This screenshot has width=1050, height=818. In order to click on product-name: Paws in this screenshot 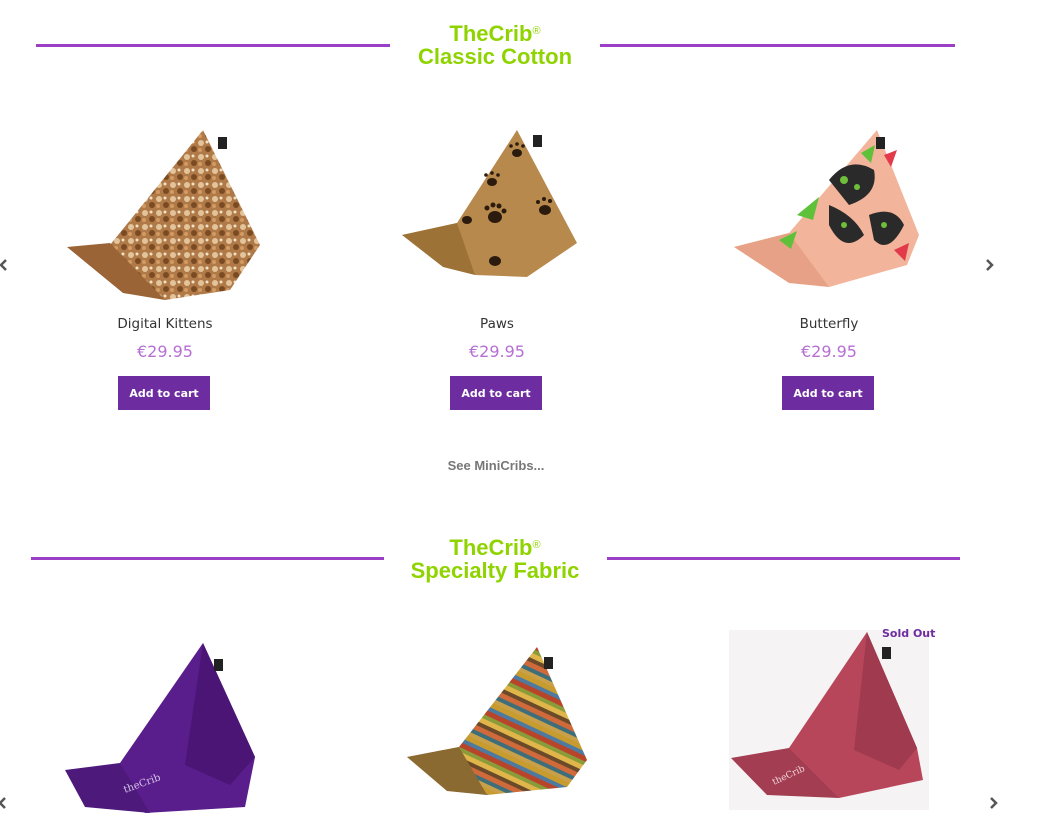, I will do `click(497, 324)`.